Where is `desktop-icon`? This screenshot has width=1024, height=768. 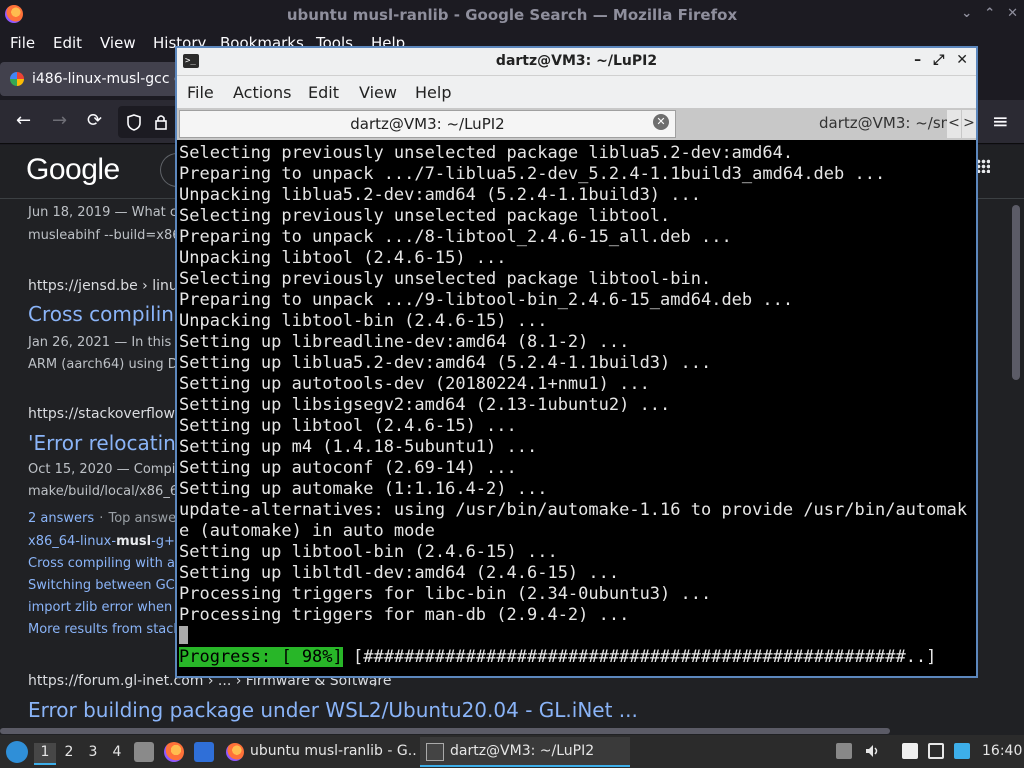
desktop-icon is located at coordinates (204, 752).